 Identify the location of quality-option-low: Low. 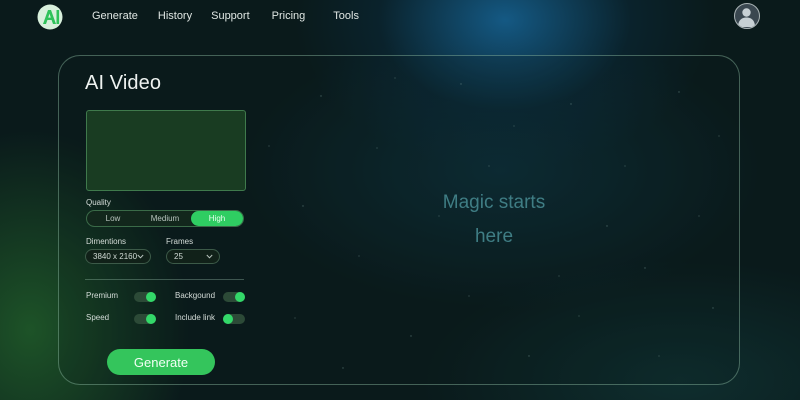
(113, 218).